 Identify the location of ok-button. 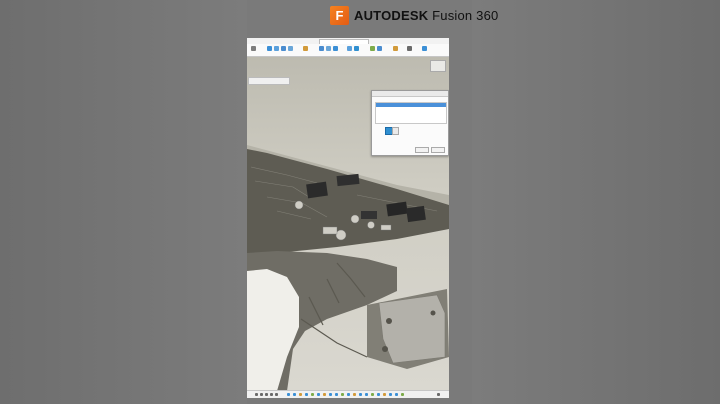
(422, 150).